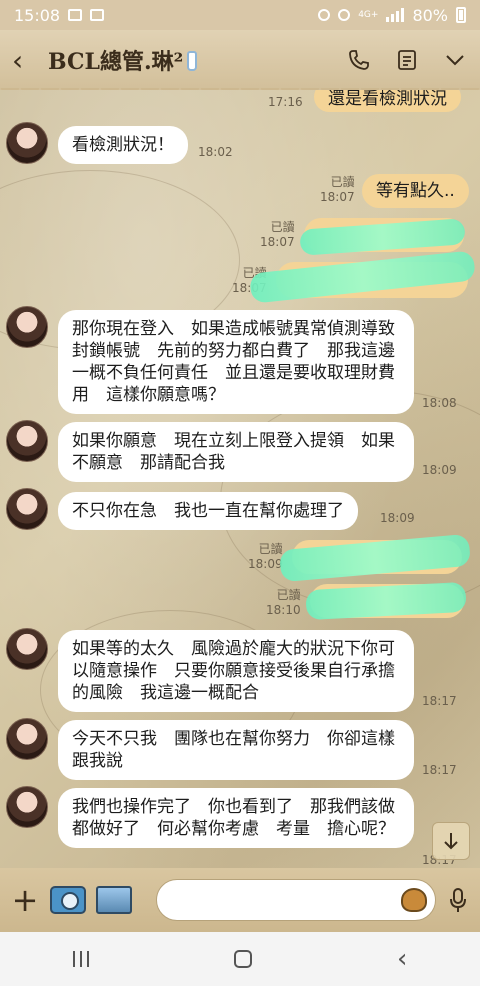 The height and width of the screenshot is (986, 480). Describe the element at coordinates (37, 15) in the screenshot. I see `status-time: 15:08` at that location.